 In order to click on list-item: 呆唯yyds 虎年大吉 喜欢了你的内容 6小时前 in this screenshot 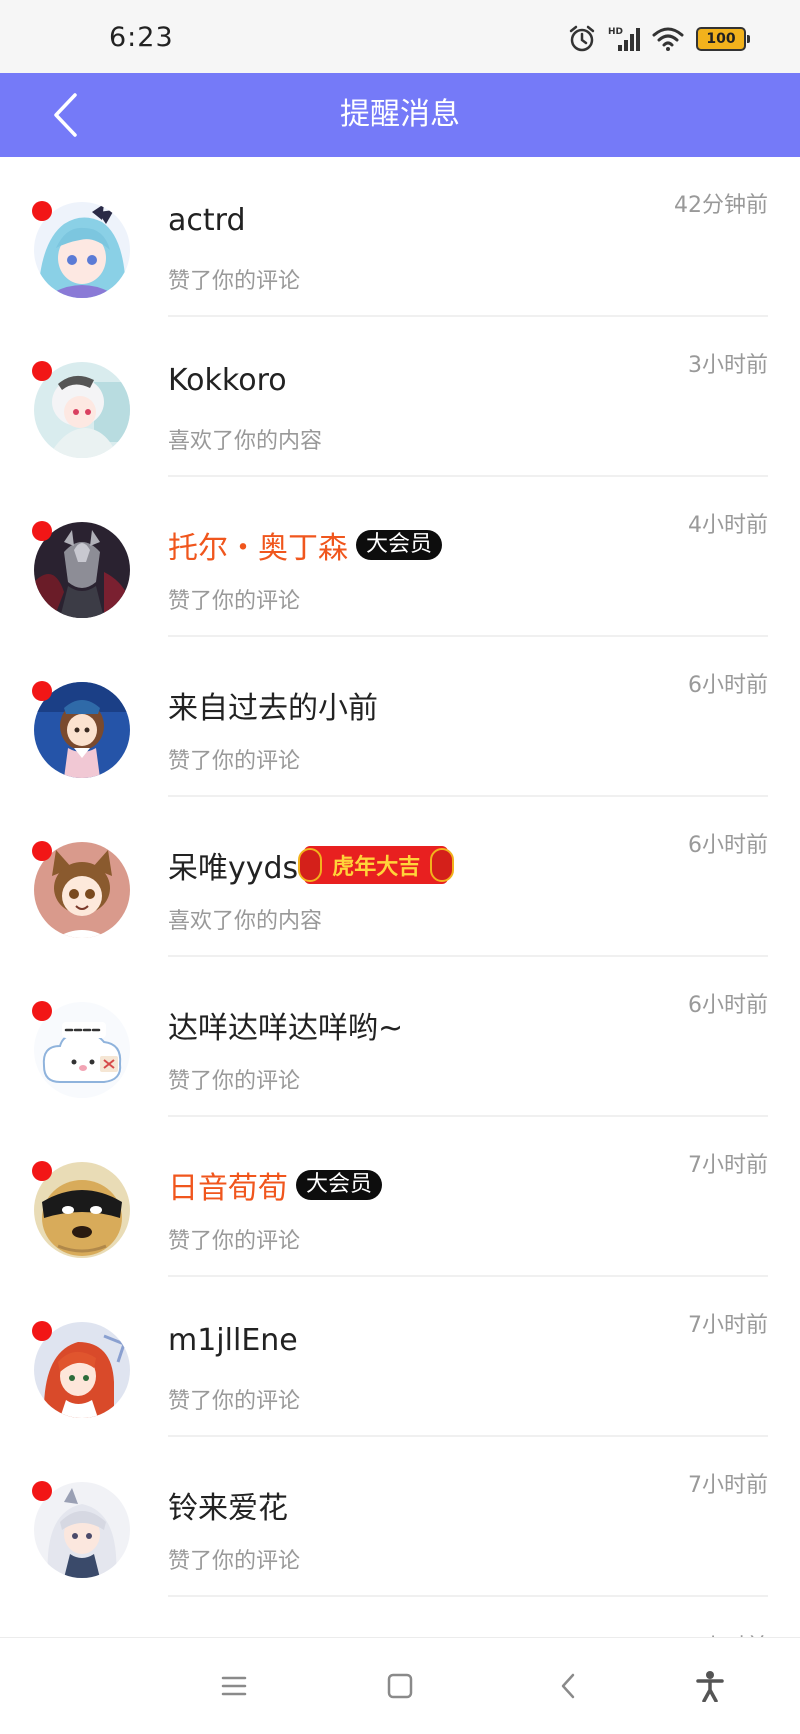, I will do `click(400, 877)`.